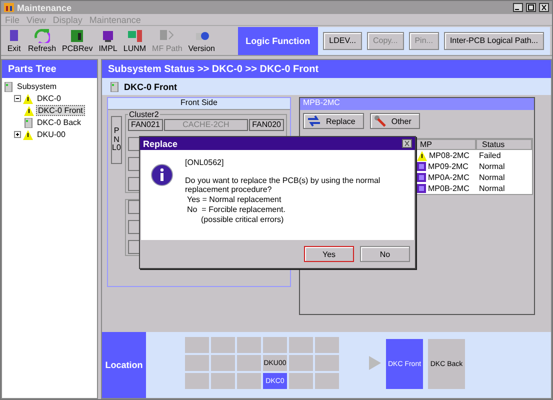 The height and width of the screenshot is (400, 553). I want to click on arrow-icon, so click(375, 363).